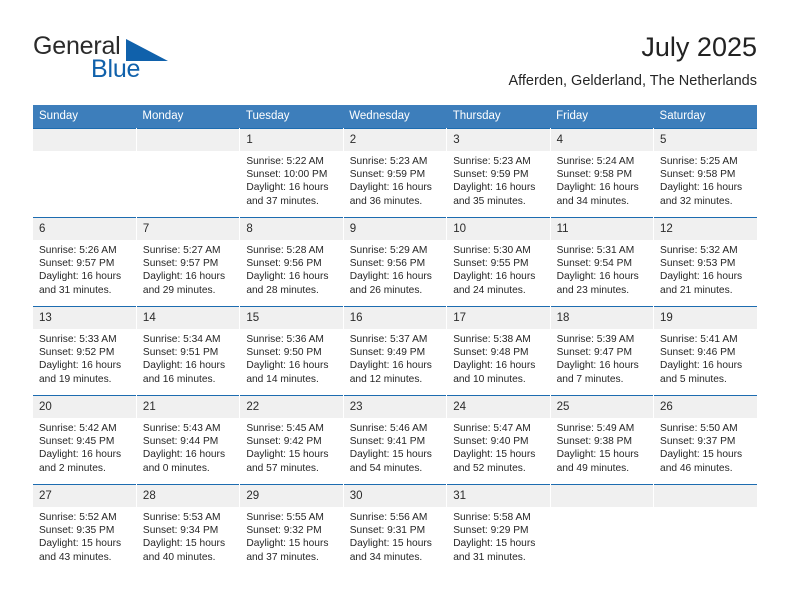 The image size is (792, 612). What do you see at coordinates (696, 201) in the screenshot?
I see `daylight-duration-line2: and 32 minutes.` at bounding box center [696, 201].